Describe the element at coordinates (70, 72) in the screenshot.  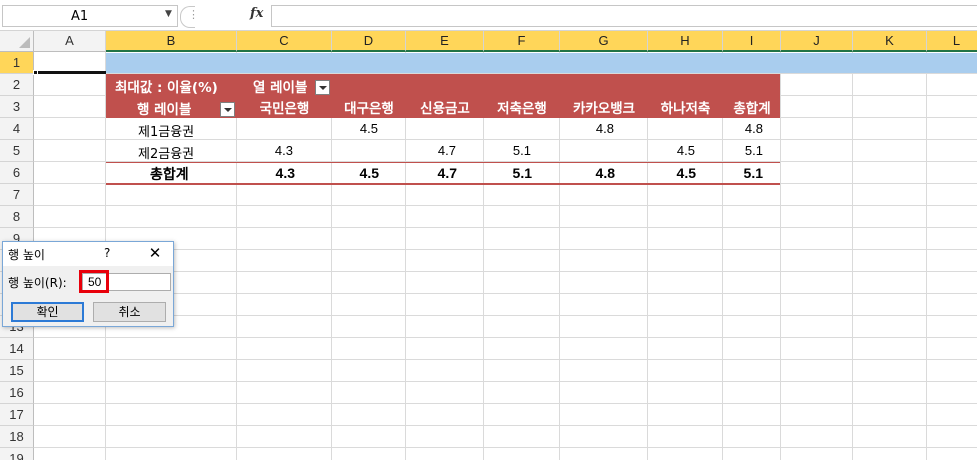
I see `active-cell-a1` at that location.